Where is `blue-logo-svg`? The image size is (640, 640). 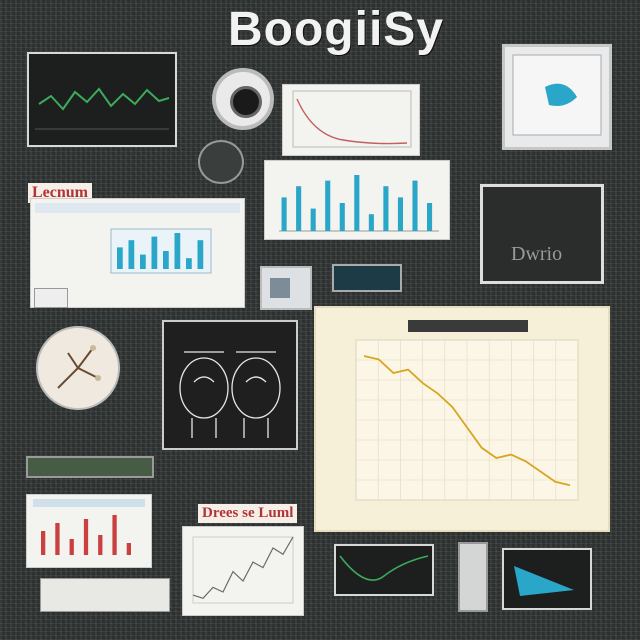 blue-logo-svg is located at coordinates (557, 95).